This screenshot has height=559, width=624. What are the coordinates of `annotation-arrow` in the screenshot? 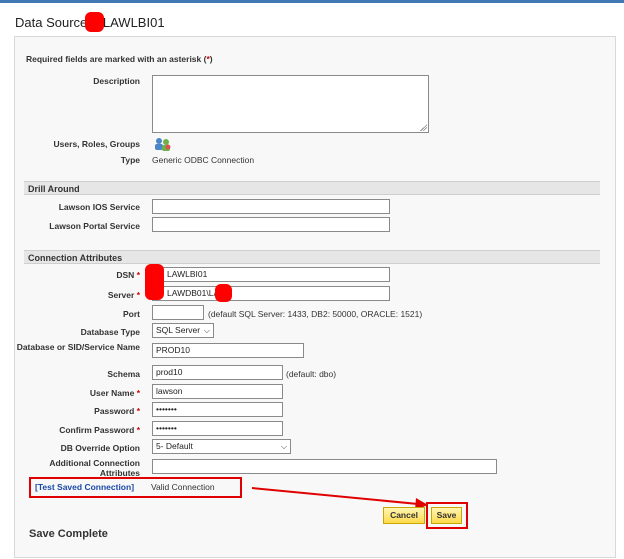 It's located at (339, 498).